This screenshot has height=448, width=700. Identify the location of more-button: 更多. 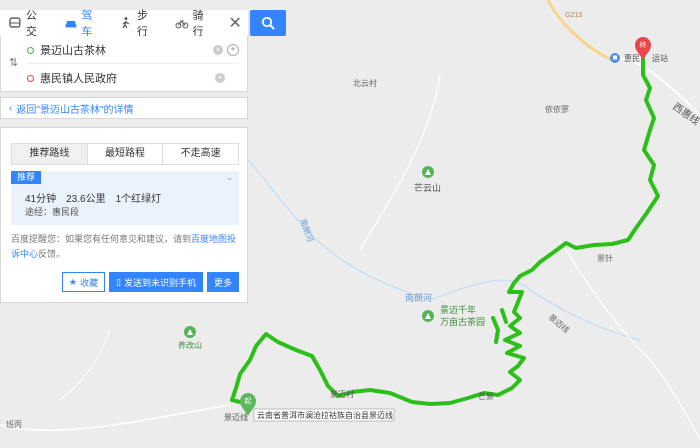
(222, 282).